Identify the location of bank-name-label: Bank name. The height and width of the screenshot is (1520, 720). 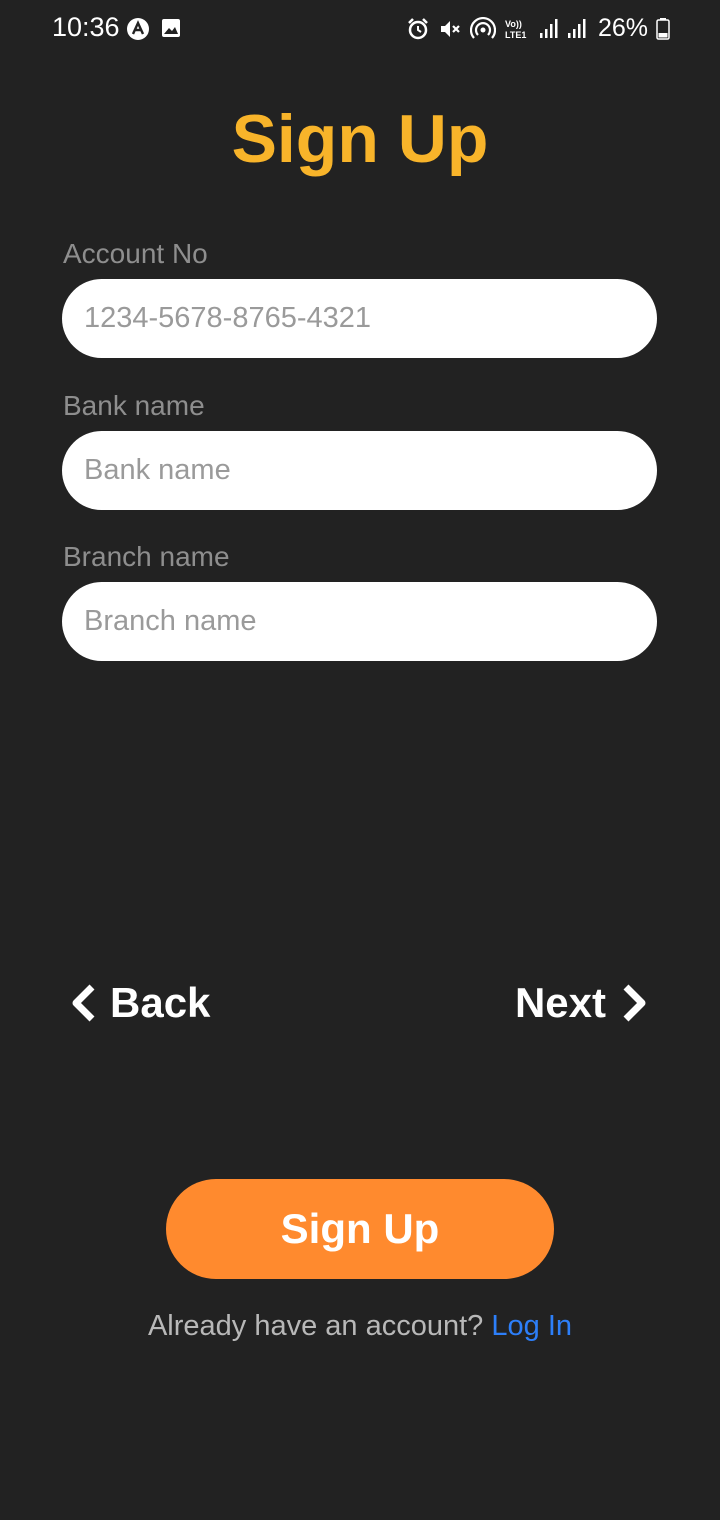
(134, 405).